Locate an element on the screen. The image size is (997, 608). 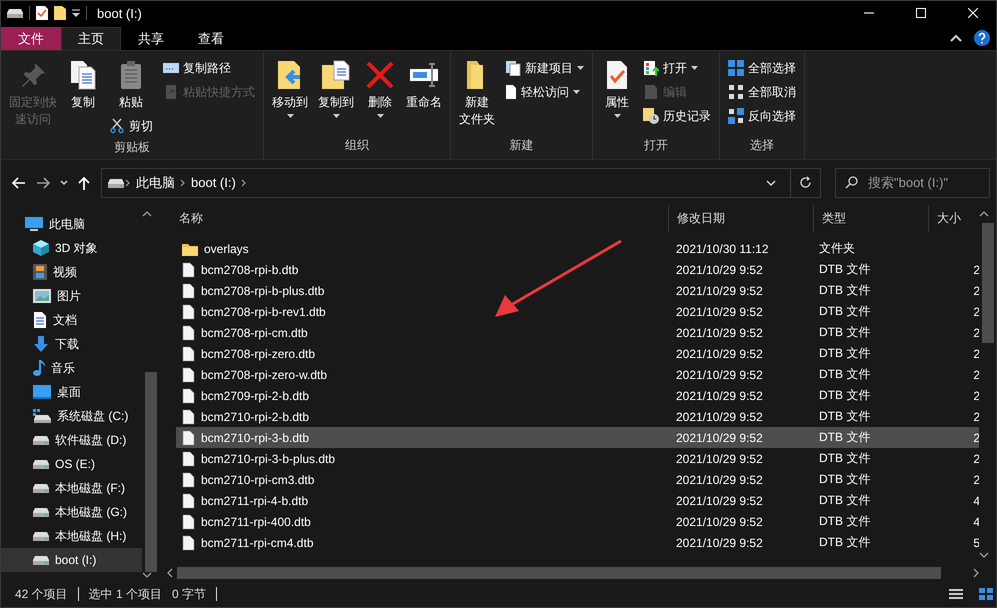
chevron-down-icon is located at coordinates (984, 555).